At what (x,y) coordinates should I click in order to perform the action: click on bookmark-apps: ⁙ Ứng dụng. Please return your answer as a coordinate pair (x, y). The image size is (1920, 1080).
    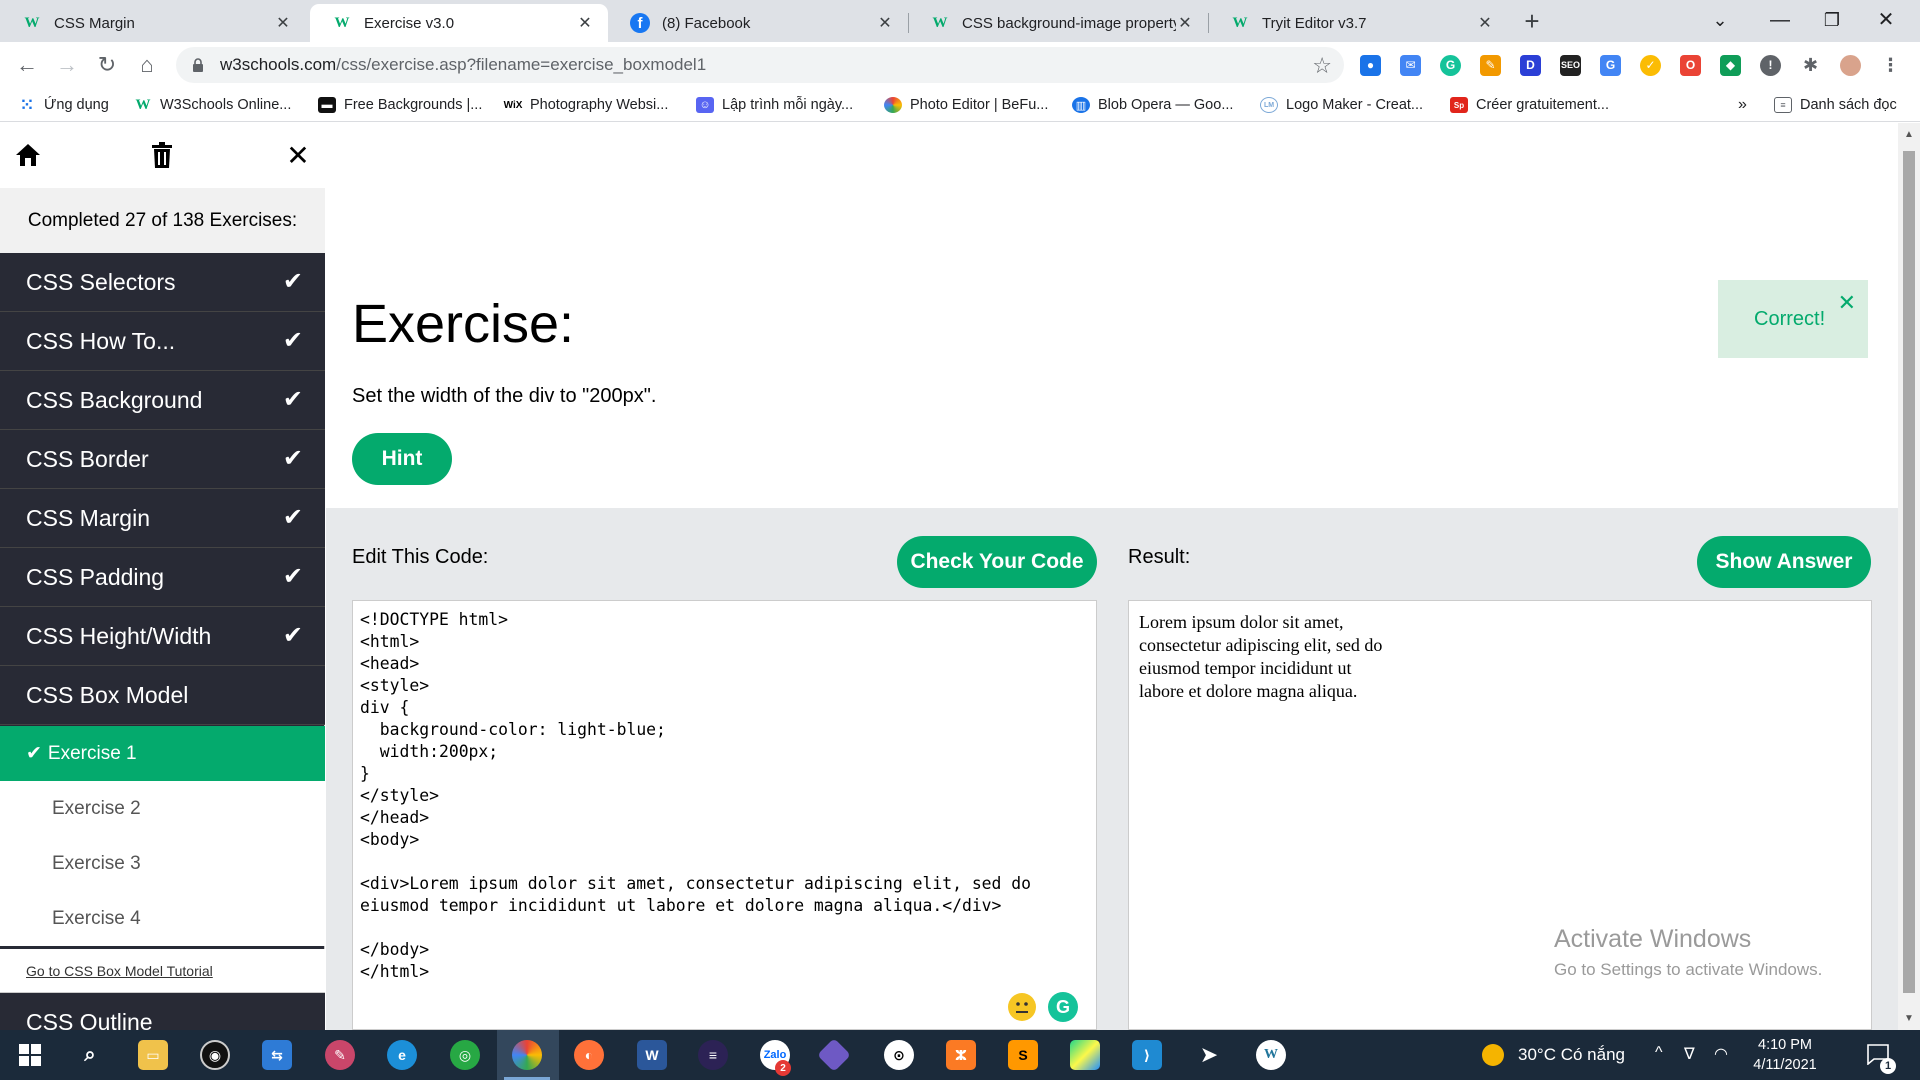
    Looking at the image, I should click on (63, 105).